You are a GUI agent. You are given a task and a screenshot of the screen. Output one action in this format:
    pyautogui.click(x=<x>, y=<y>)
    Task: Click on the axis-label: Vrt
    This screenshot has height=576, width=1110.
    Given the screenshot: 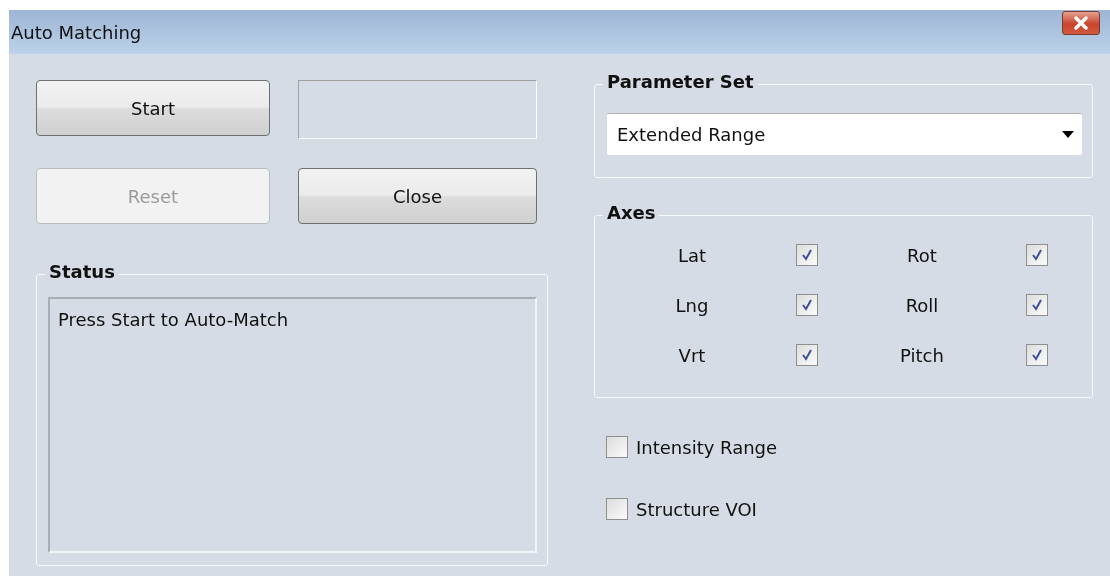 What is the action you would take?
    pyautogui.click(x=692, y=355)
    